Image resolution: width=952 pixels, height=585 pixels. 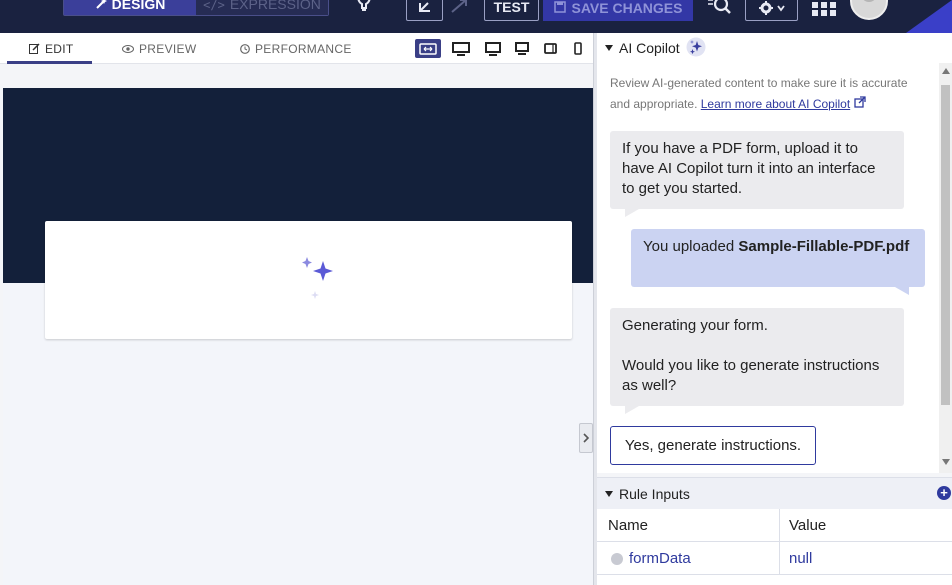 I want to click on edit-icon, so click(x=34, y=48).